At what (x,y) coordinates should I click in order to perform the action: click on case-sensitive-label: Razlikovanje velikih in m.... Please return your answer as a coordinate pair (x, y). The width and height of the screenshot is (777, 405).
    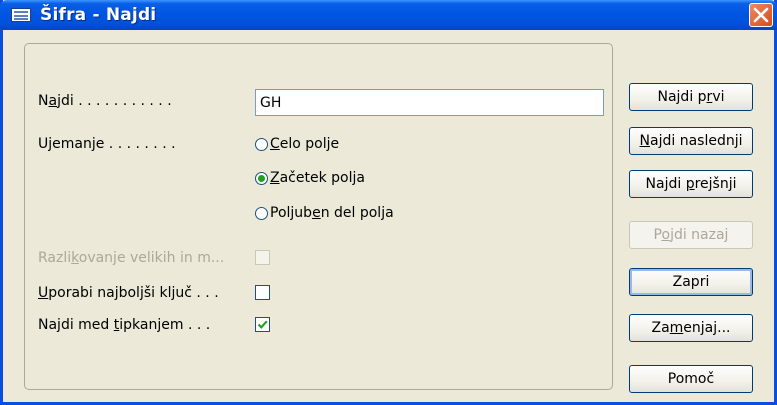
    Looking at the image, I should click on (131, 258).